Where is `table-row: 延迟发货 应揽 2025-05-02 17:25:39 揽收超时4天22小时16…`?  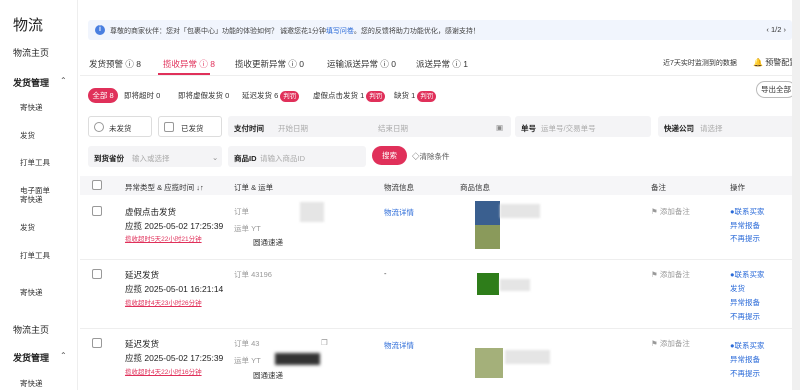 table-row: 延迟发货 应揽 2025-05-02 17:25:39 揽收超时4天22小时16… is located at coordinates (440, 360).